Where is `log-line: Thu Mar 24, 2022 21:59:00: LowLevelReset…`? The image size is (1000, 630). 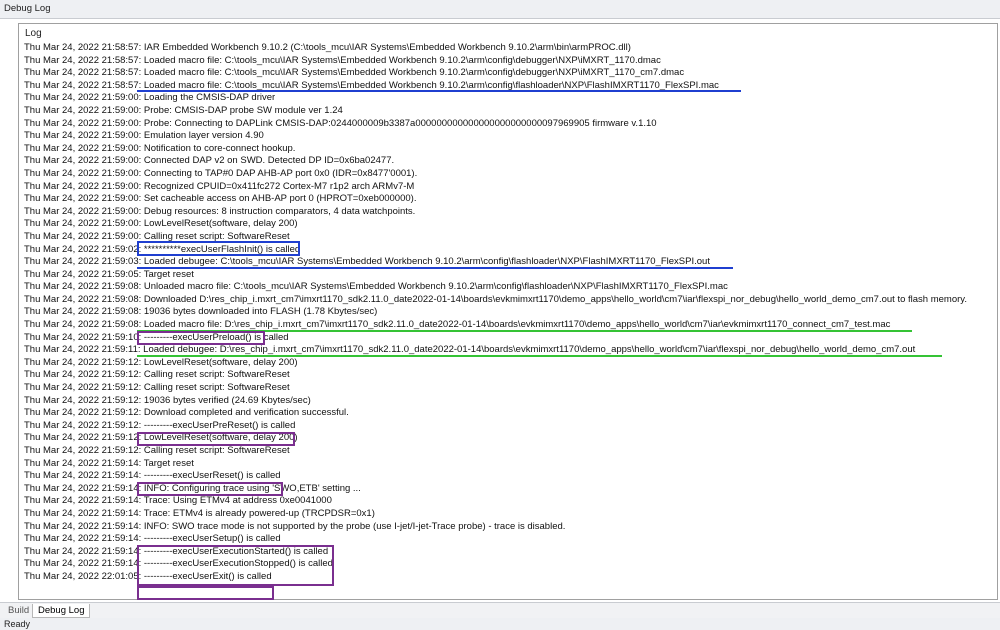 log-line: Thu Mar 24, 2022 21:59:00: LowLevelReset… is located at coordinates (161, 224).